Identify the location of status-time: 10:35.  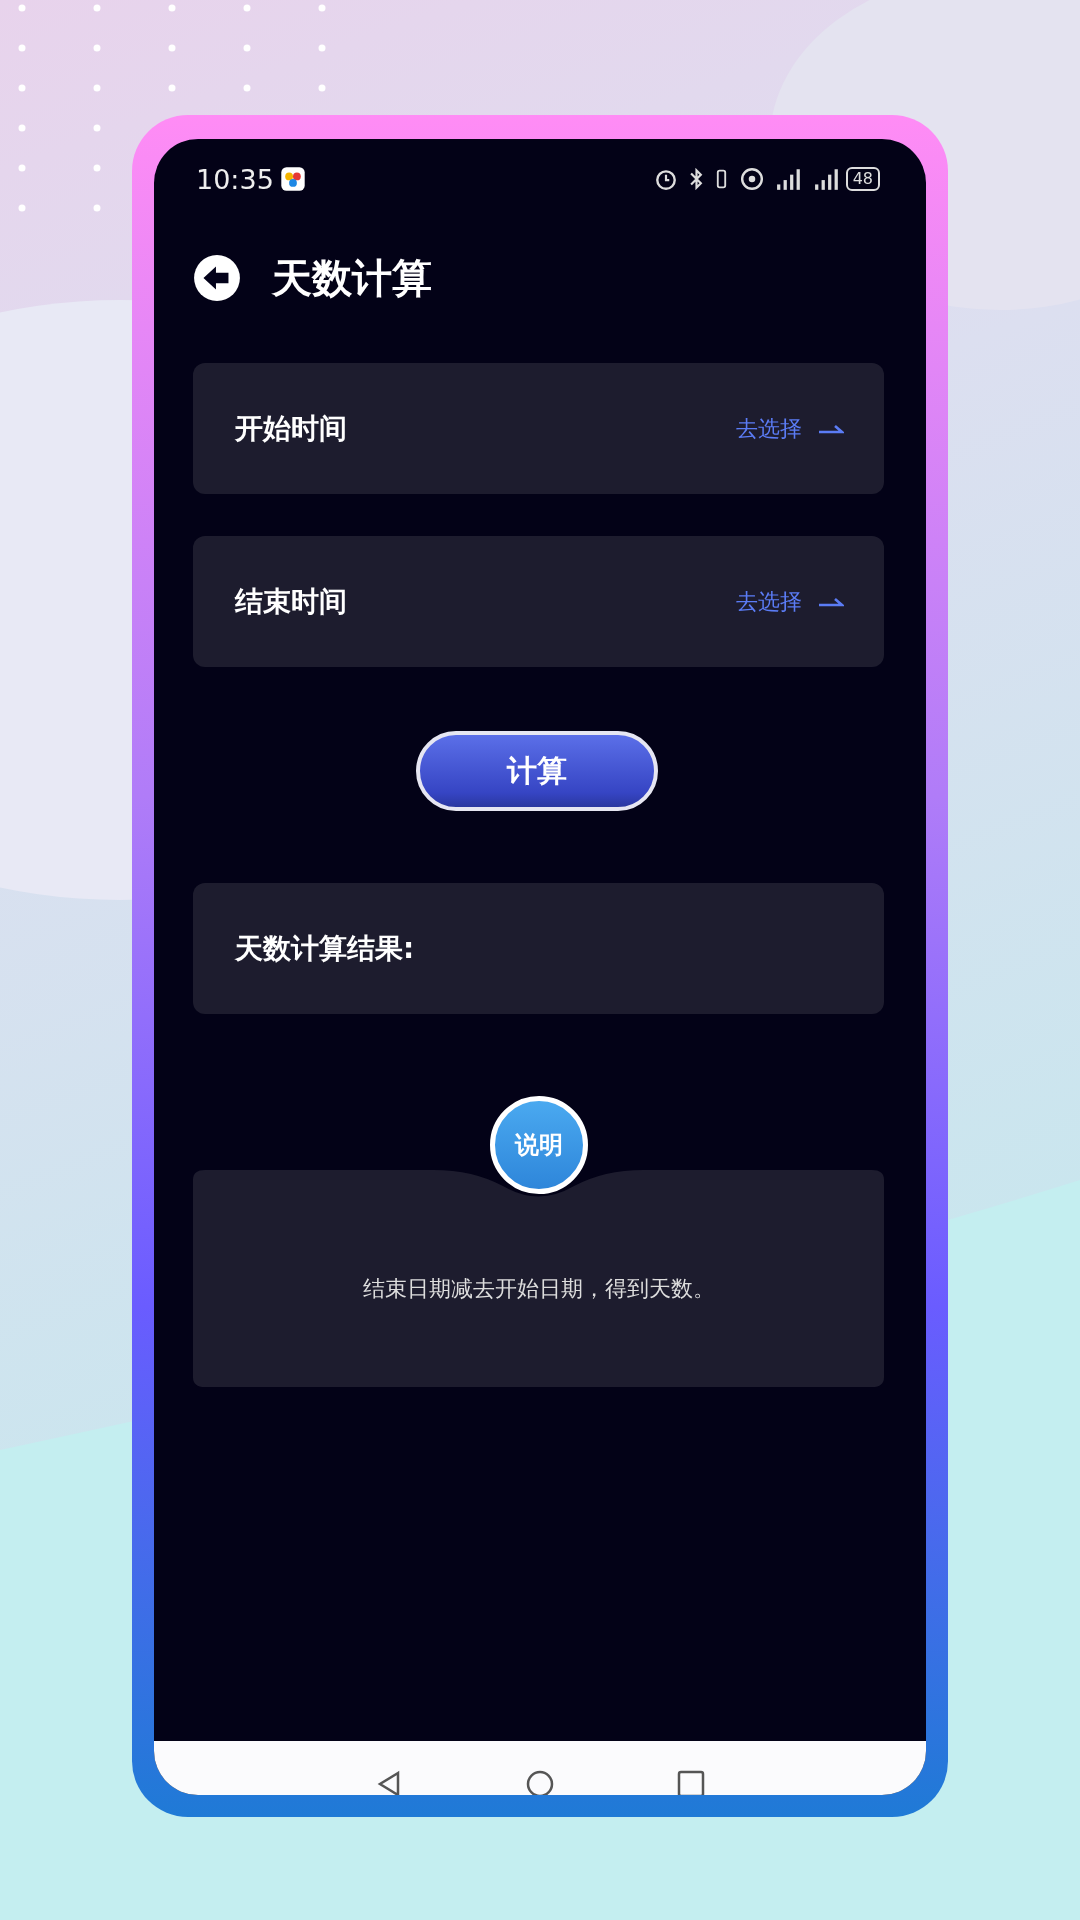
(235, 179).